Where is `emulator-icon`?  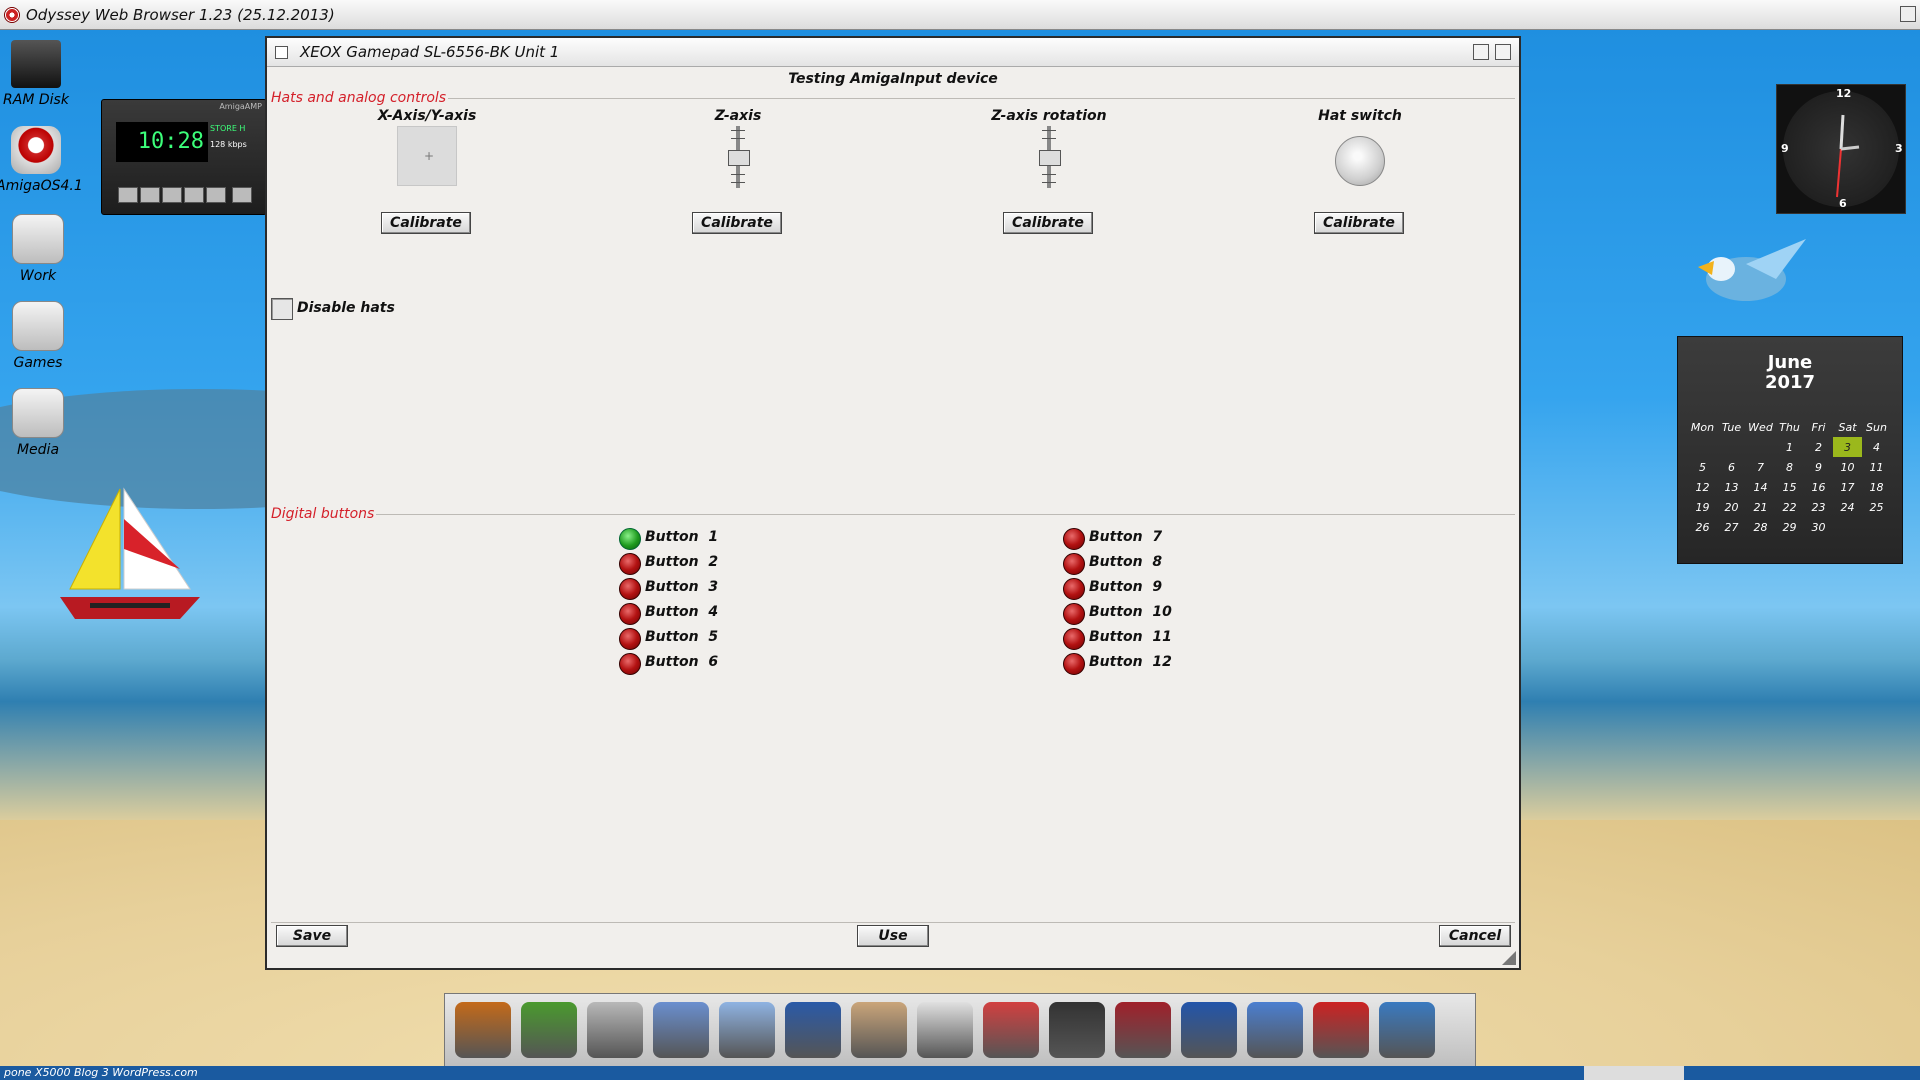
emulator-icon is located at coordinates (1077, 1030).